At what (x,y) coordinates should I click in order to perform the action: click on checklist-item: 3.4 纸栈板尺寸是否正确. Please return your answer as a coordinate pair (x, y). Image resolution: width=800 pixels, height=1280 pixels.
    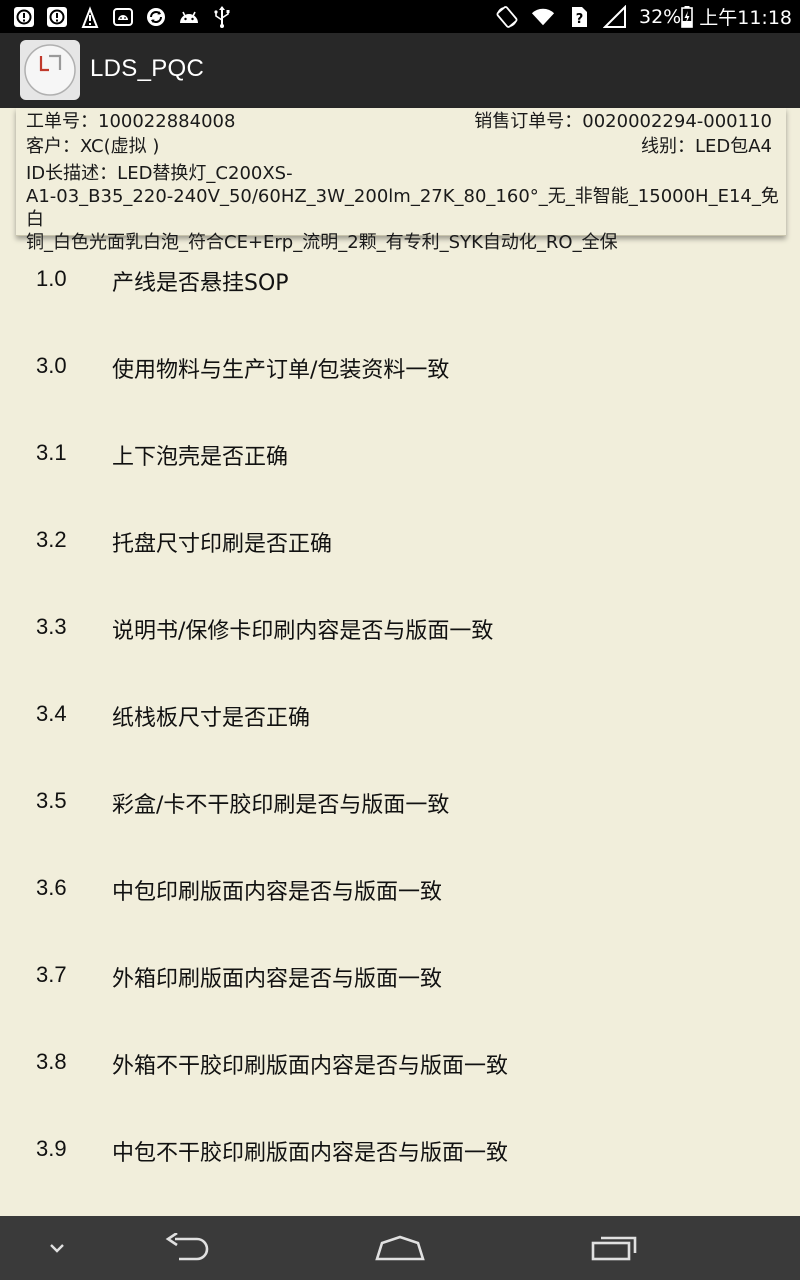
    Looking at the image, I should click on (400, 714).